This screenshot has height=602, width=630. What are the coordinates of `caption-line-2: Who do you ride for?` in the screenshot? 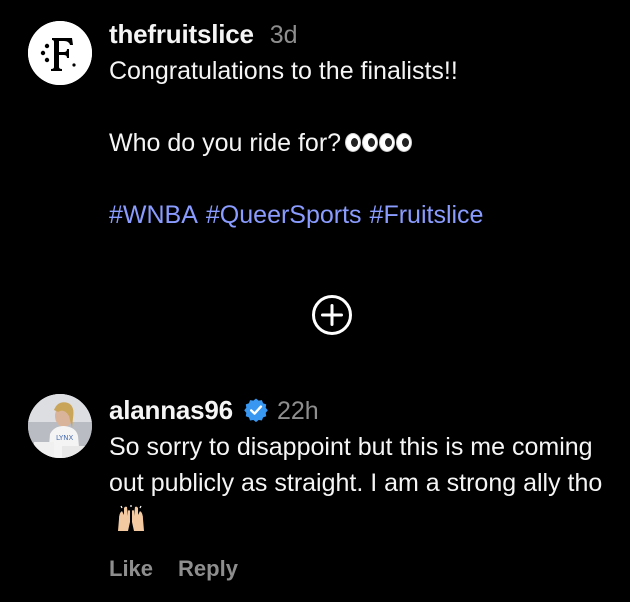 It's located at (361, 143).